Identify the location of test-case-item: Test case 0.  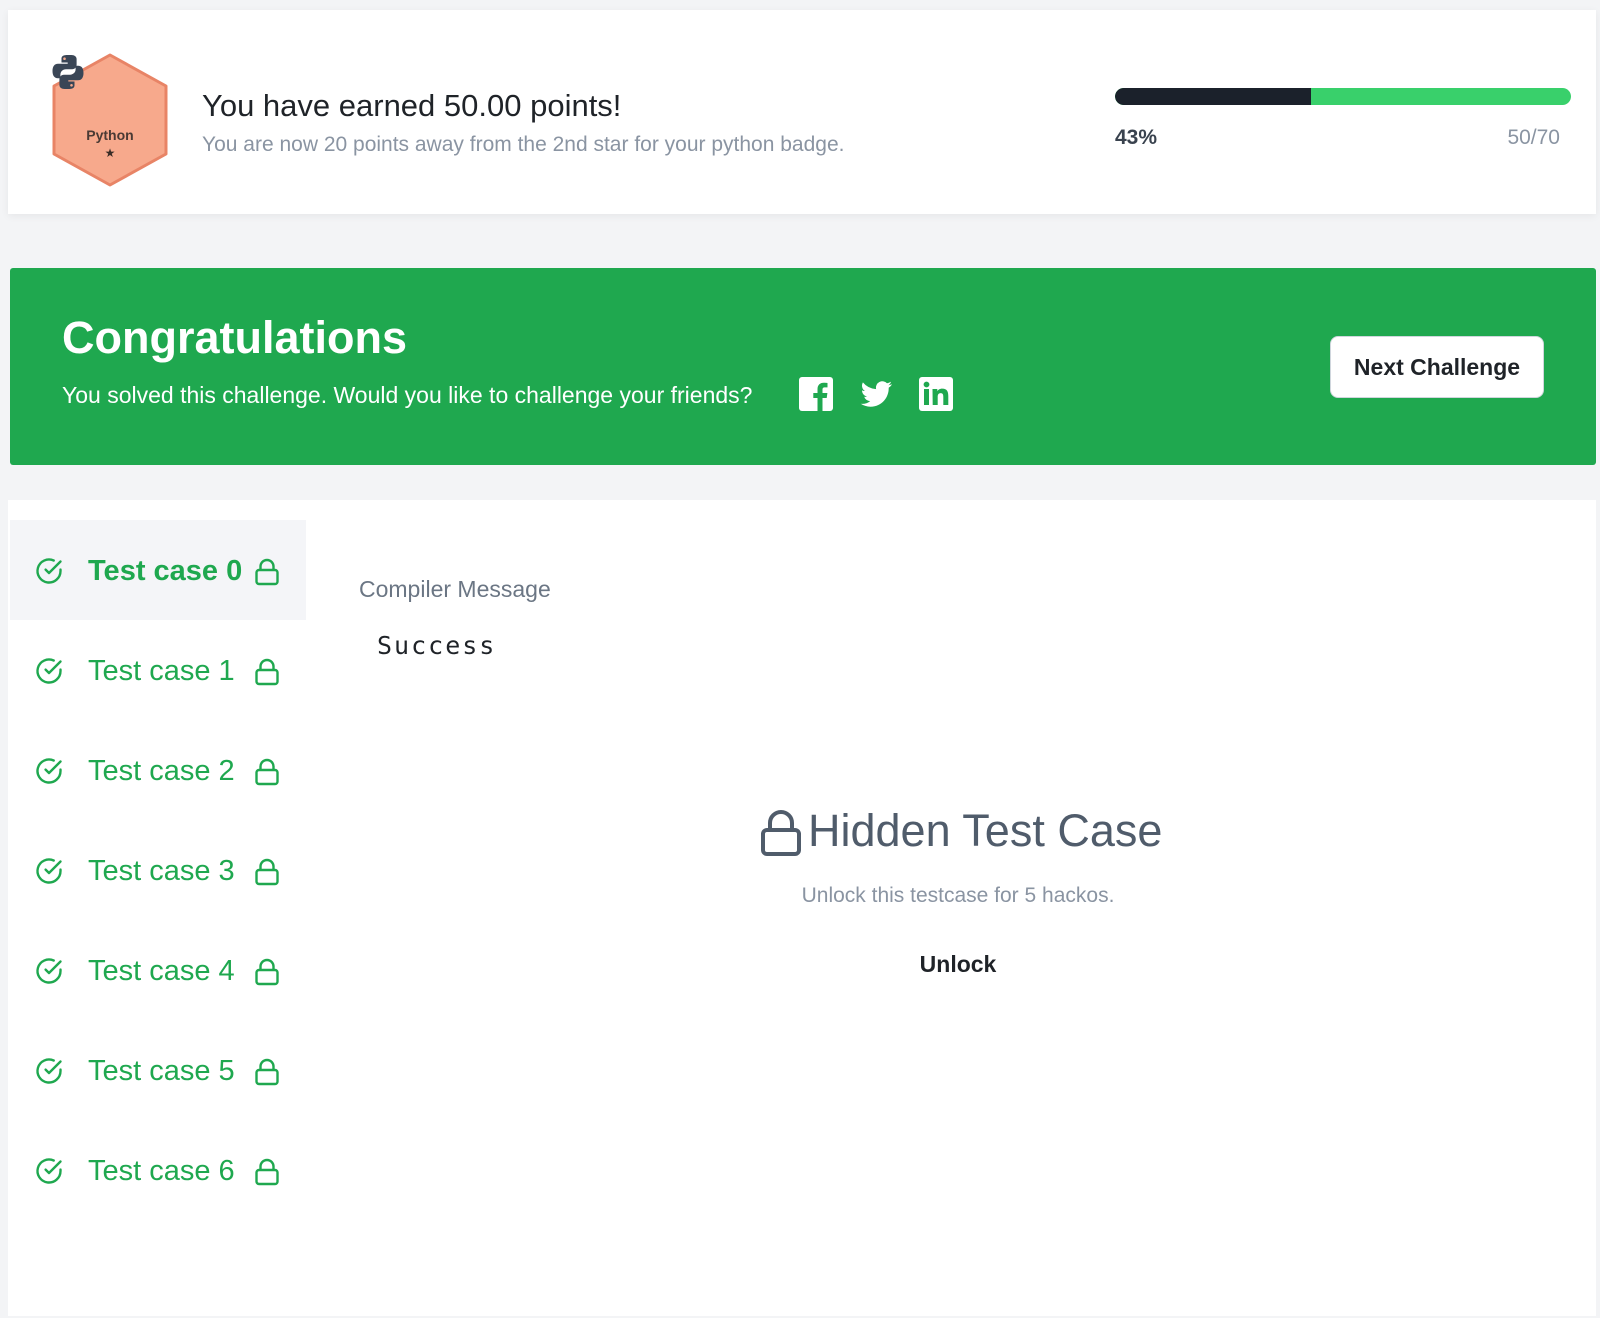
(158, 570).